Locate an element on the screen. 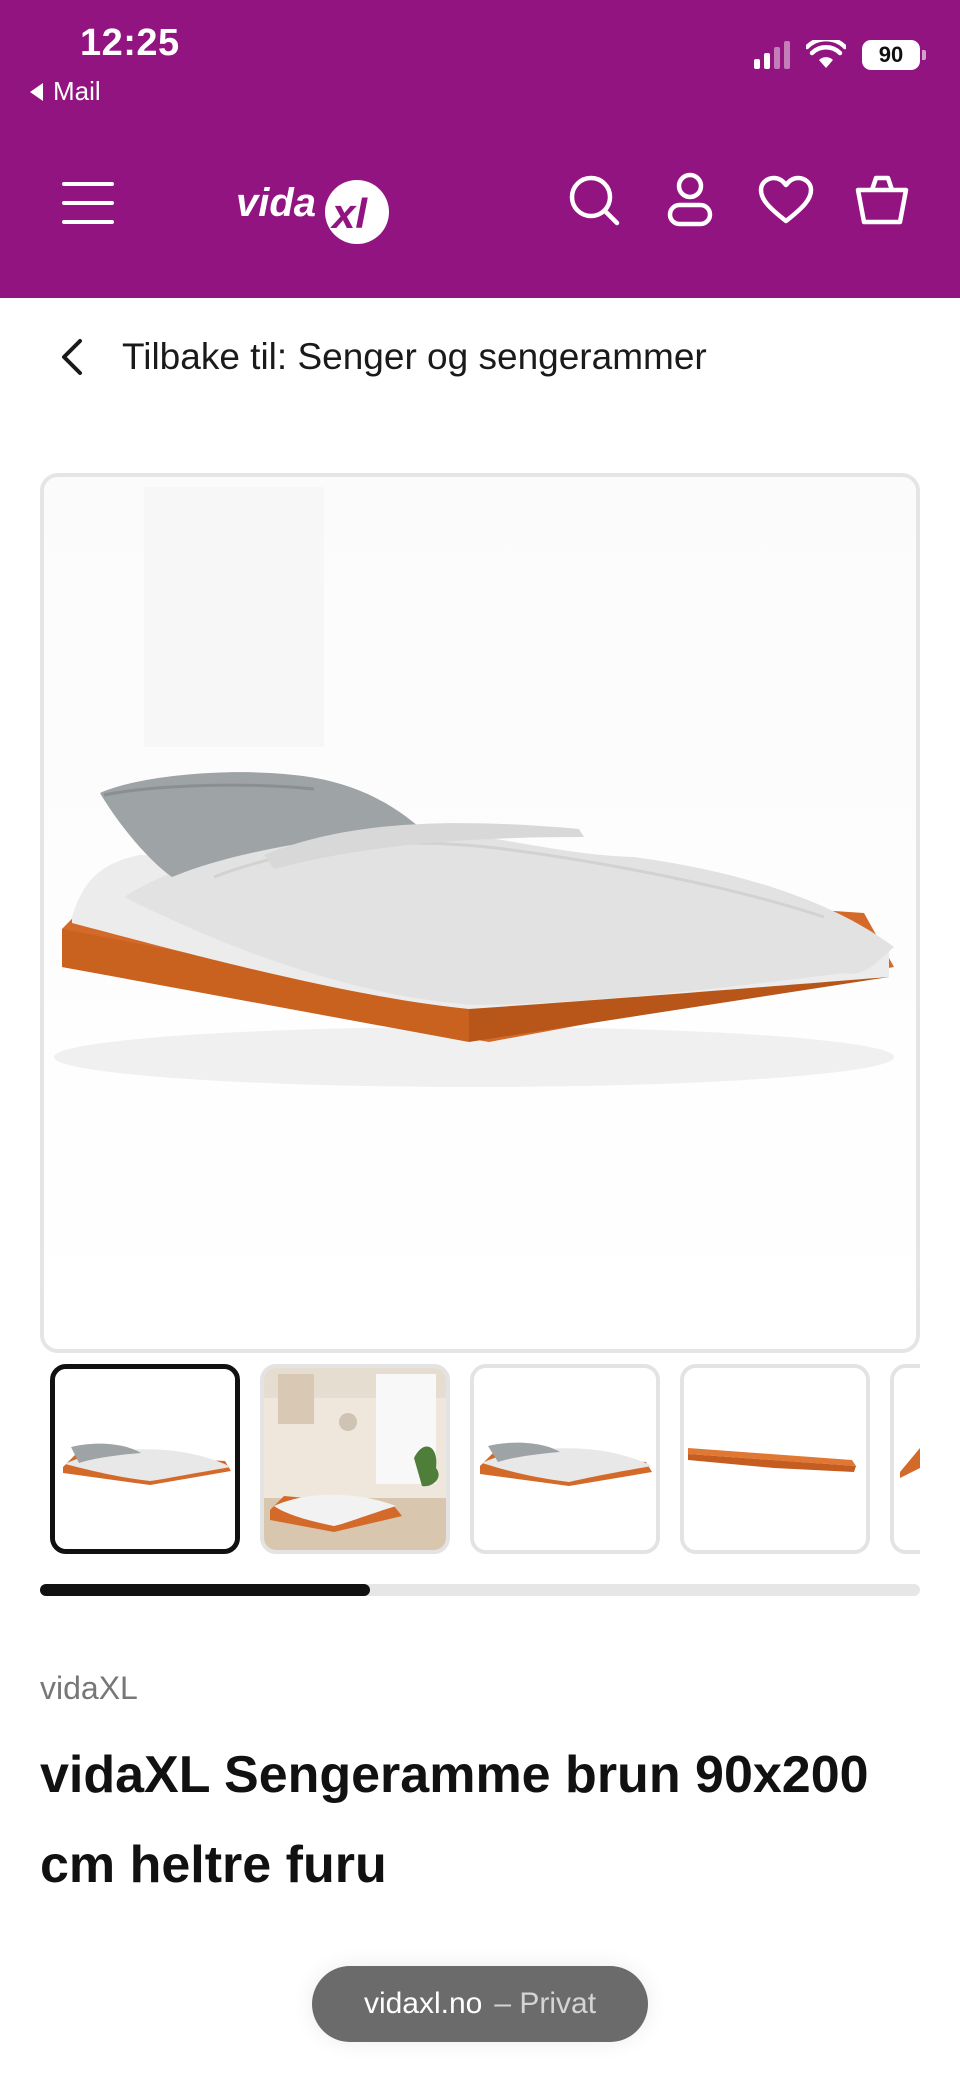  product-brand: vidaXL is located at coordinates (89, 1688).